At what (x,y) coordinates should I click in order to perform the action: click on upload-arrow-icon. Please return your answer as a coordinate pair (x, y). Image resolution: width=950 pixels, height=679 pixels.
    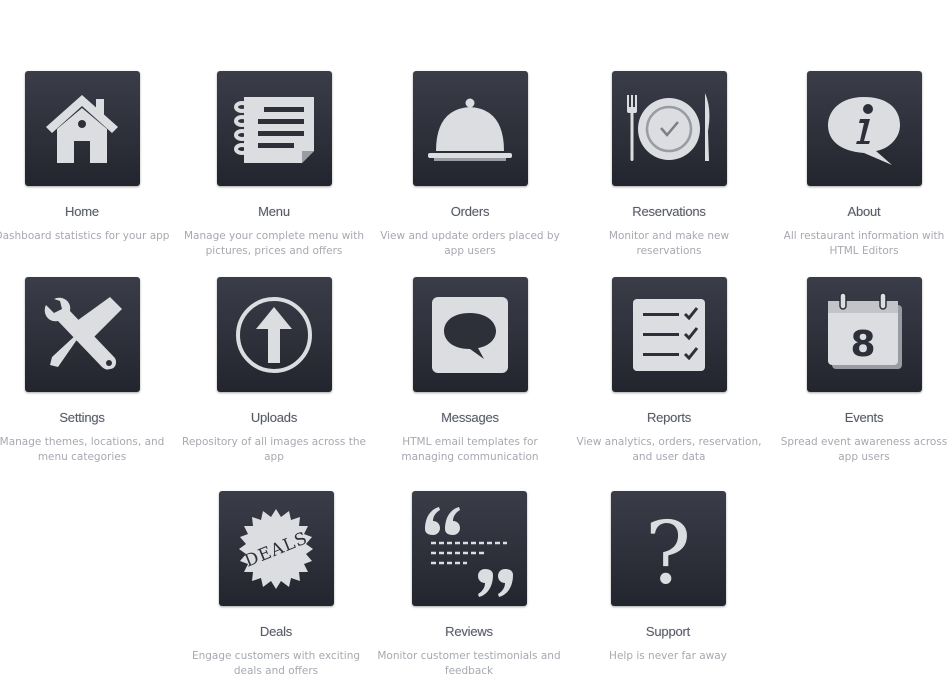
    Looking at the image, I should click on (274, 334).